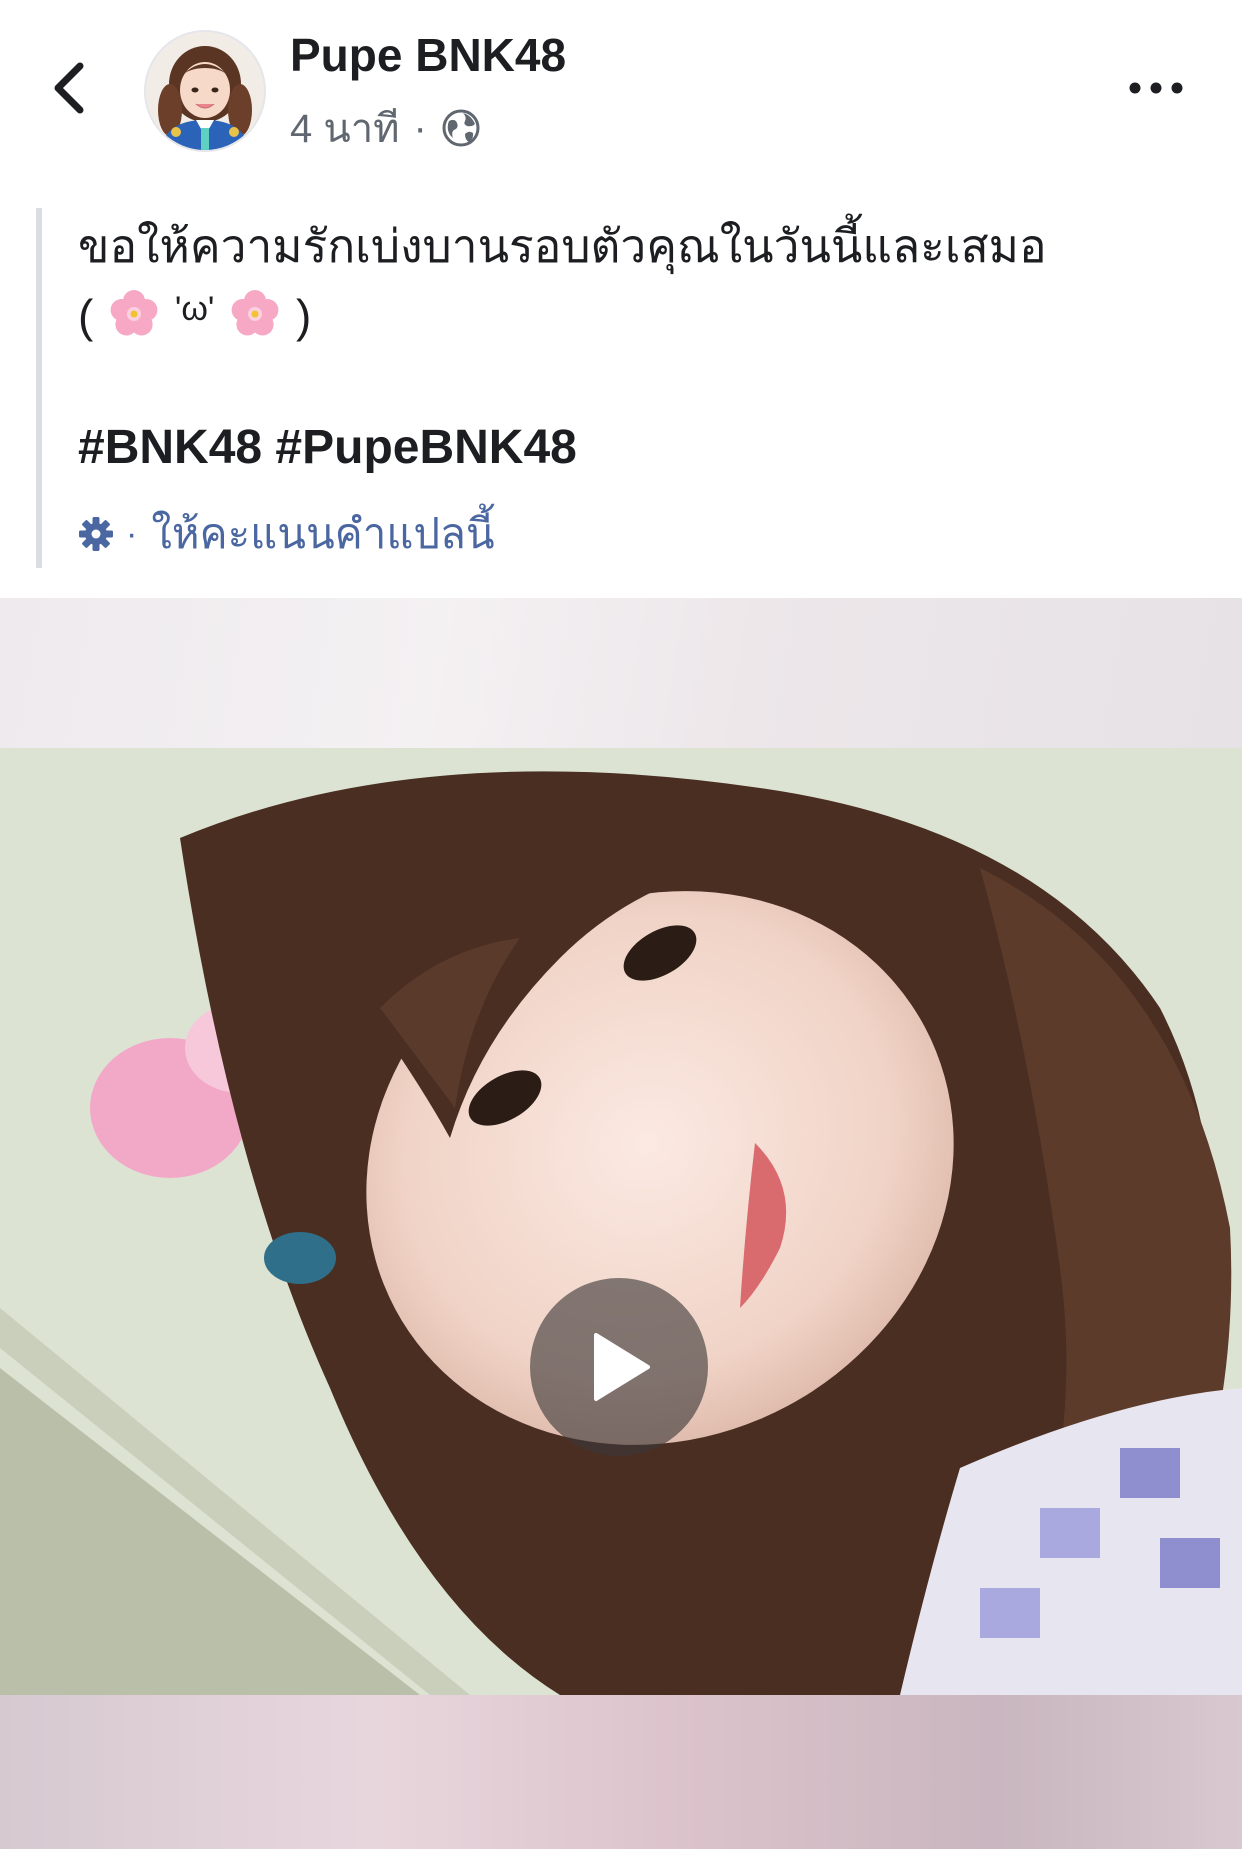 This screenshot has height=1849, width=1242. What do you see at coordinates (86, 316) in the screenshot?
I see `caption-paren-open: (` at bounding box center [86, 316].